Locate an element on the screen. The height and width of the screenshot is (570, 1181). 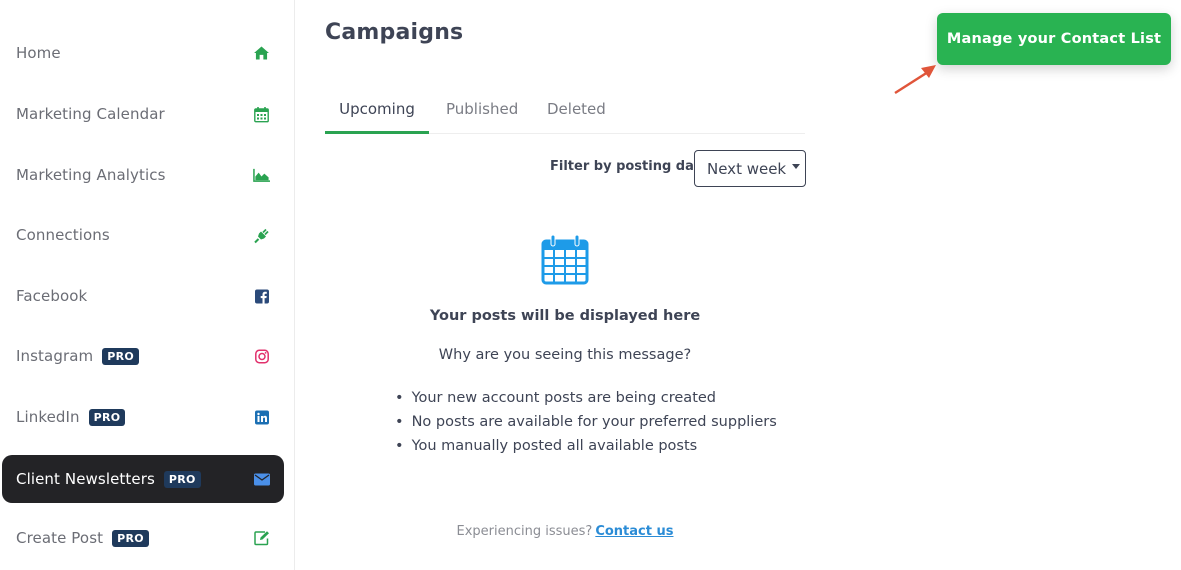
empty-state-question: Why are you seeing this message? is located at coordinates (565, 355).